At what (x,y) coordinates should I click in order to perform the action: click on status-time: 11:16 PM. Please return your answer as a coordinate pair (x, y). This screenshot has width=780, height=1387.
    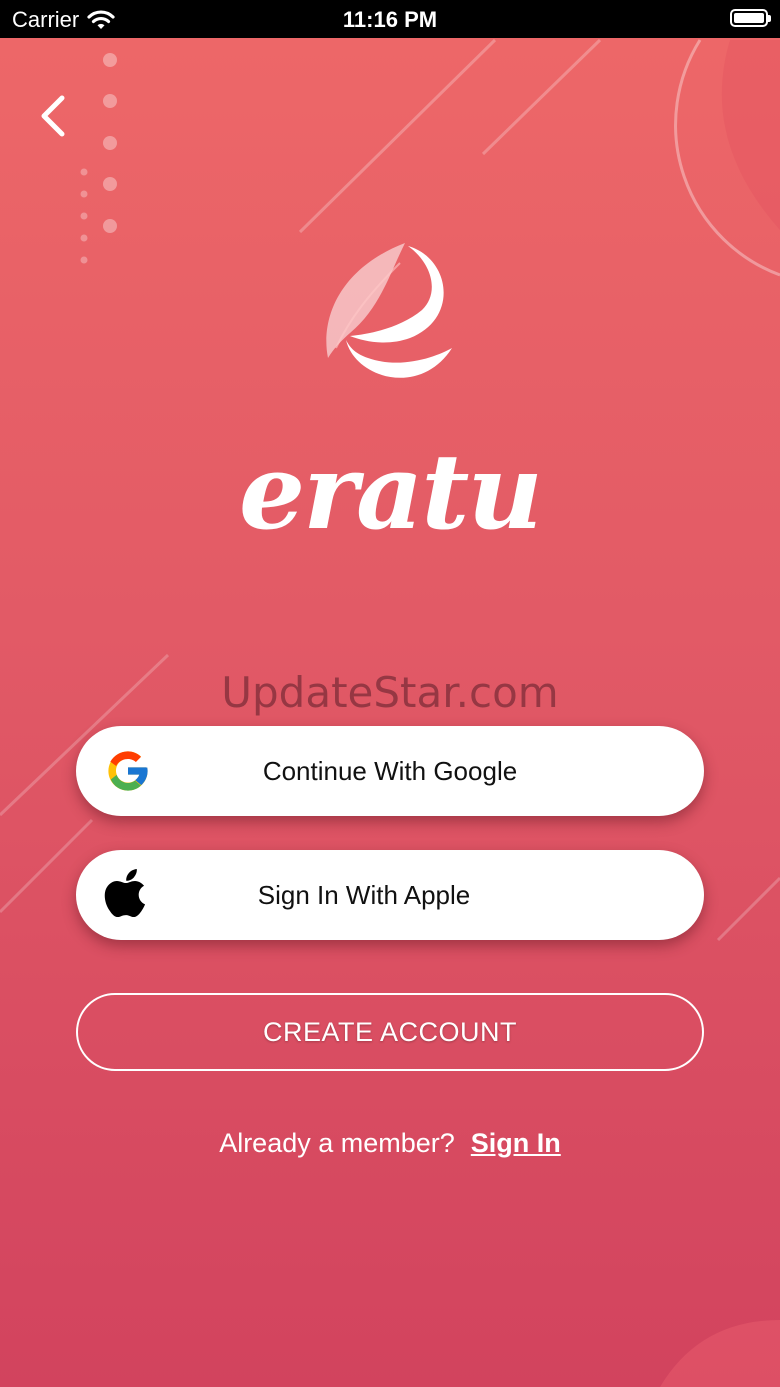
    Looking at the image, I should click on (390, 19).